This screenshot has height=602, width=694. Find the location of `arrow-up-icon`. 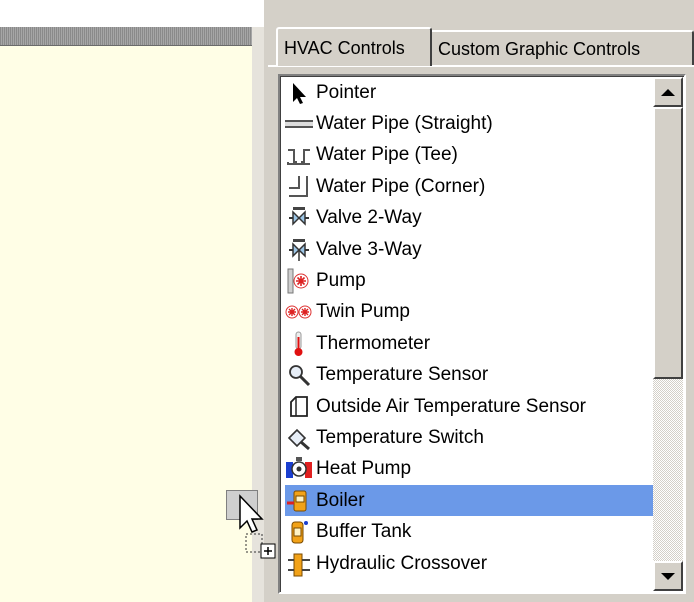

arrow-up-icon is located at coordinates (668, 92).